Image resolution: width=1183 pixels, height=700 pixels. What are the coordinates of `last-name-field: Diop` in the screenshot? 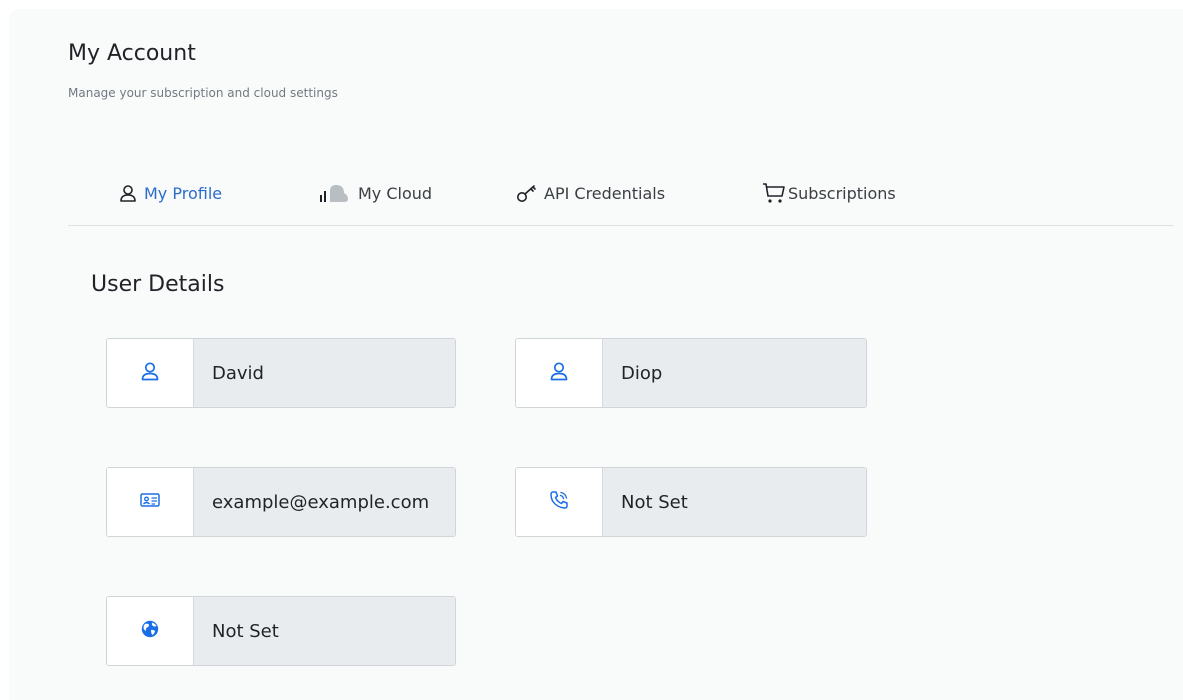 It's located at (691, 373).